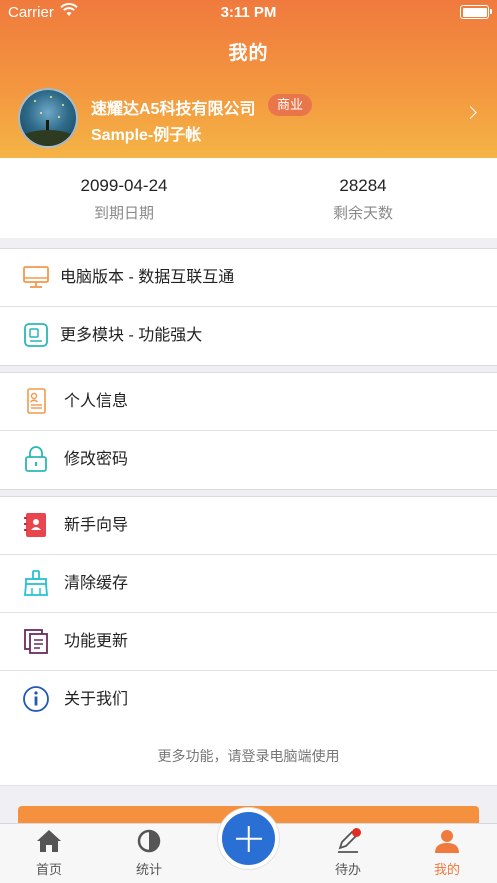  Describe the element at coordinates (248, 642) in the screenshot. I see `menu-item-feature-updates: 功能更新` at that location.